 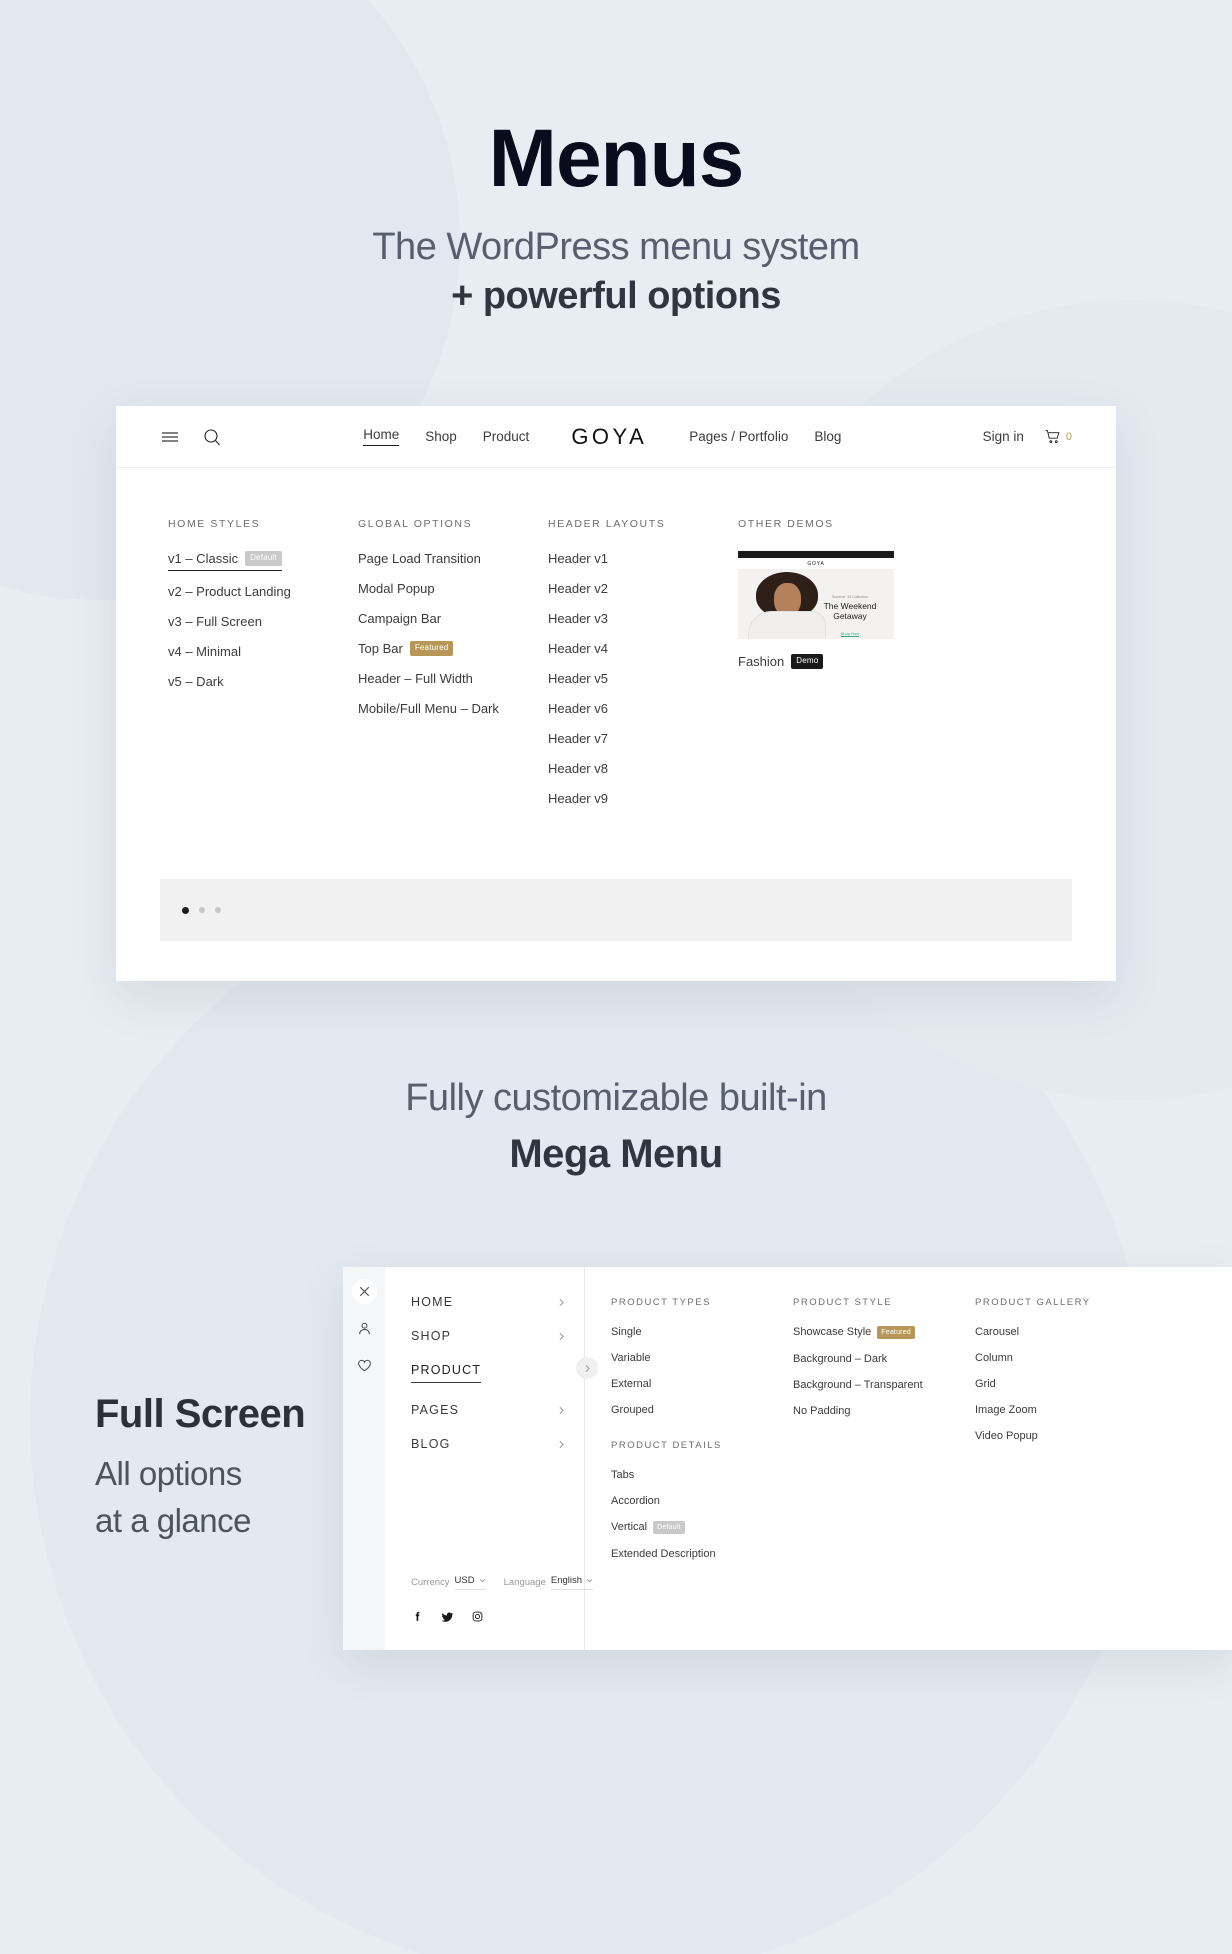 I want to click on page-title: Menus, so click(x=616, y=158).